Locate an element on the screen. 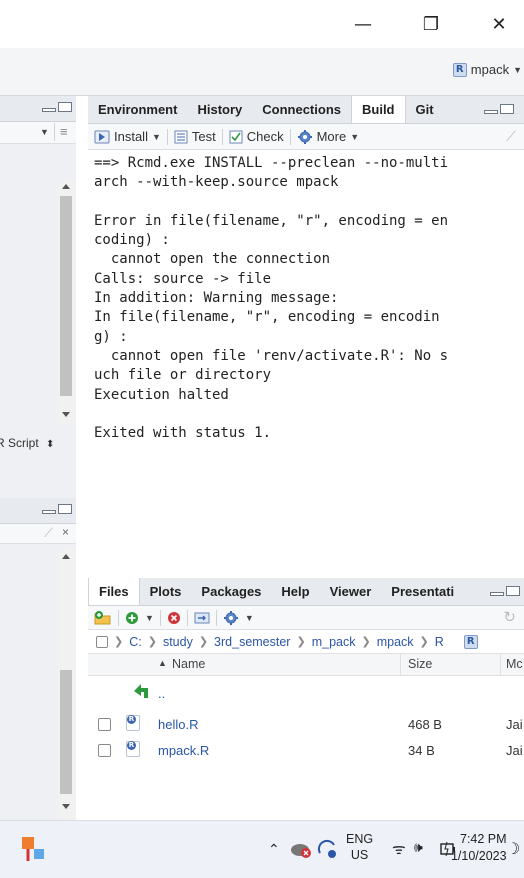 Image resolution: width=524 pixels, height=878 pixels. tab-files: Files is located at coordinates (114, 591).